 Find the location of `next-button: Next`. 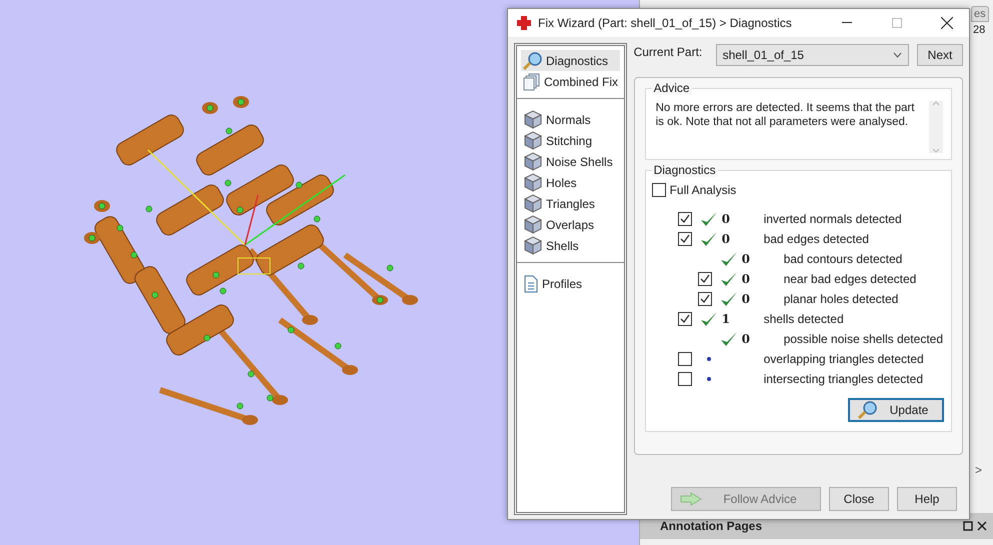

next-button: Next is located at coordinates (940, 55).